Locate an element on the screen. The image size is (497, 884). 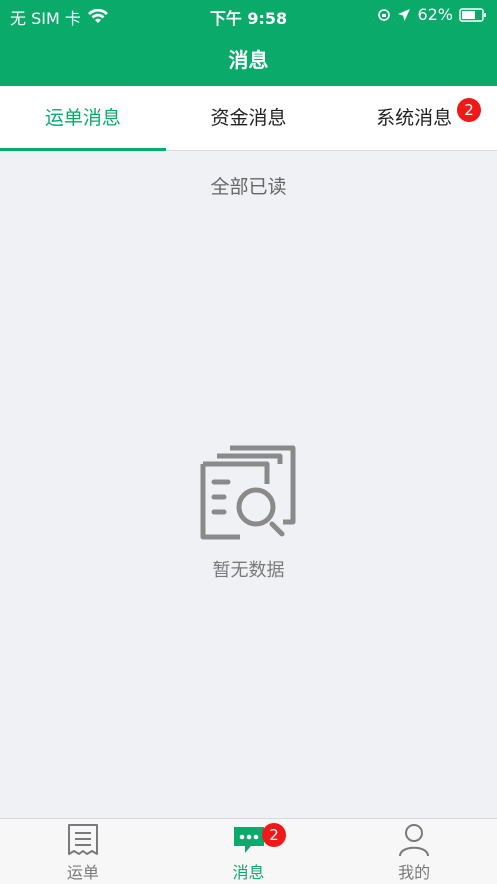
empty-state-text: 暂无数据 is located at coordinates (248, 570).